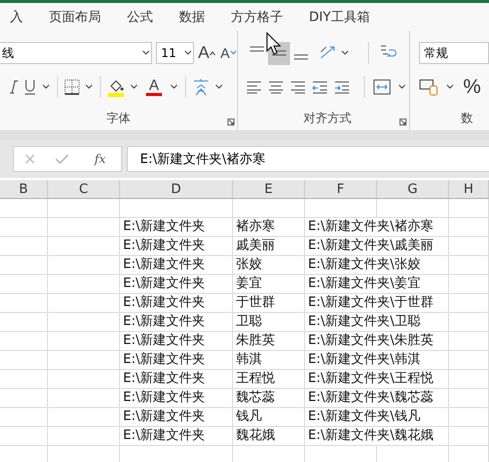 This screenshot has width=489, height=462. What do you see at coordinates (269, 246) in the screenshot?
I see `table-cell: 戚美丽` at bounding box center [269, 246].